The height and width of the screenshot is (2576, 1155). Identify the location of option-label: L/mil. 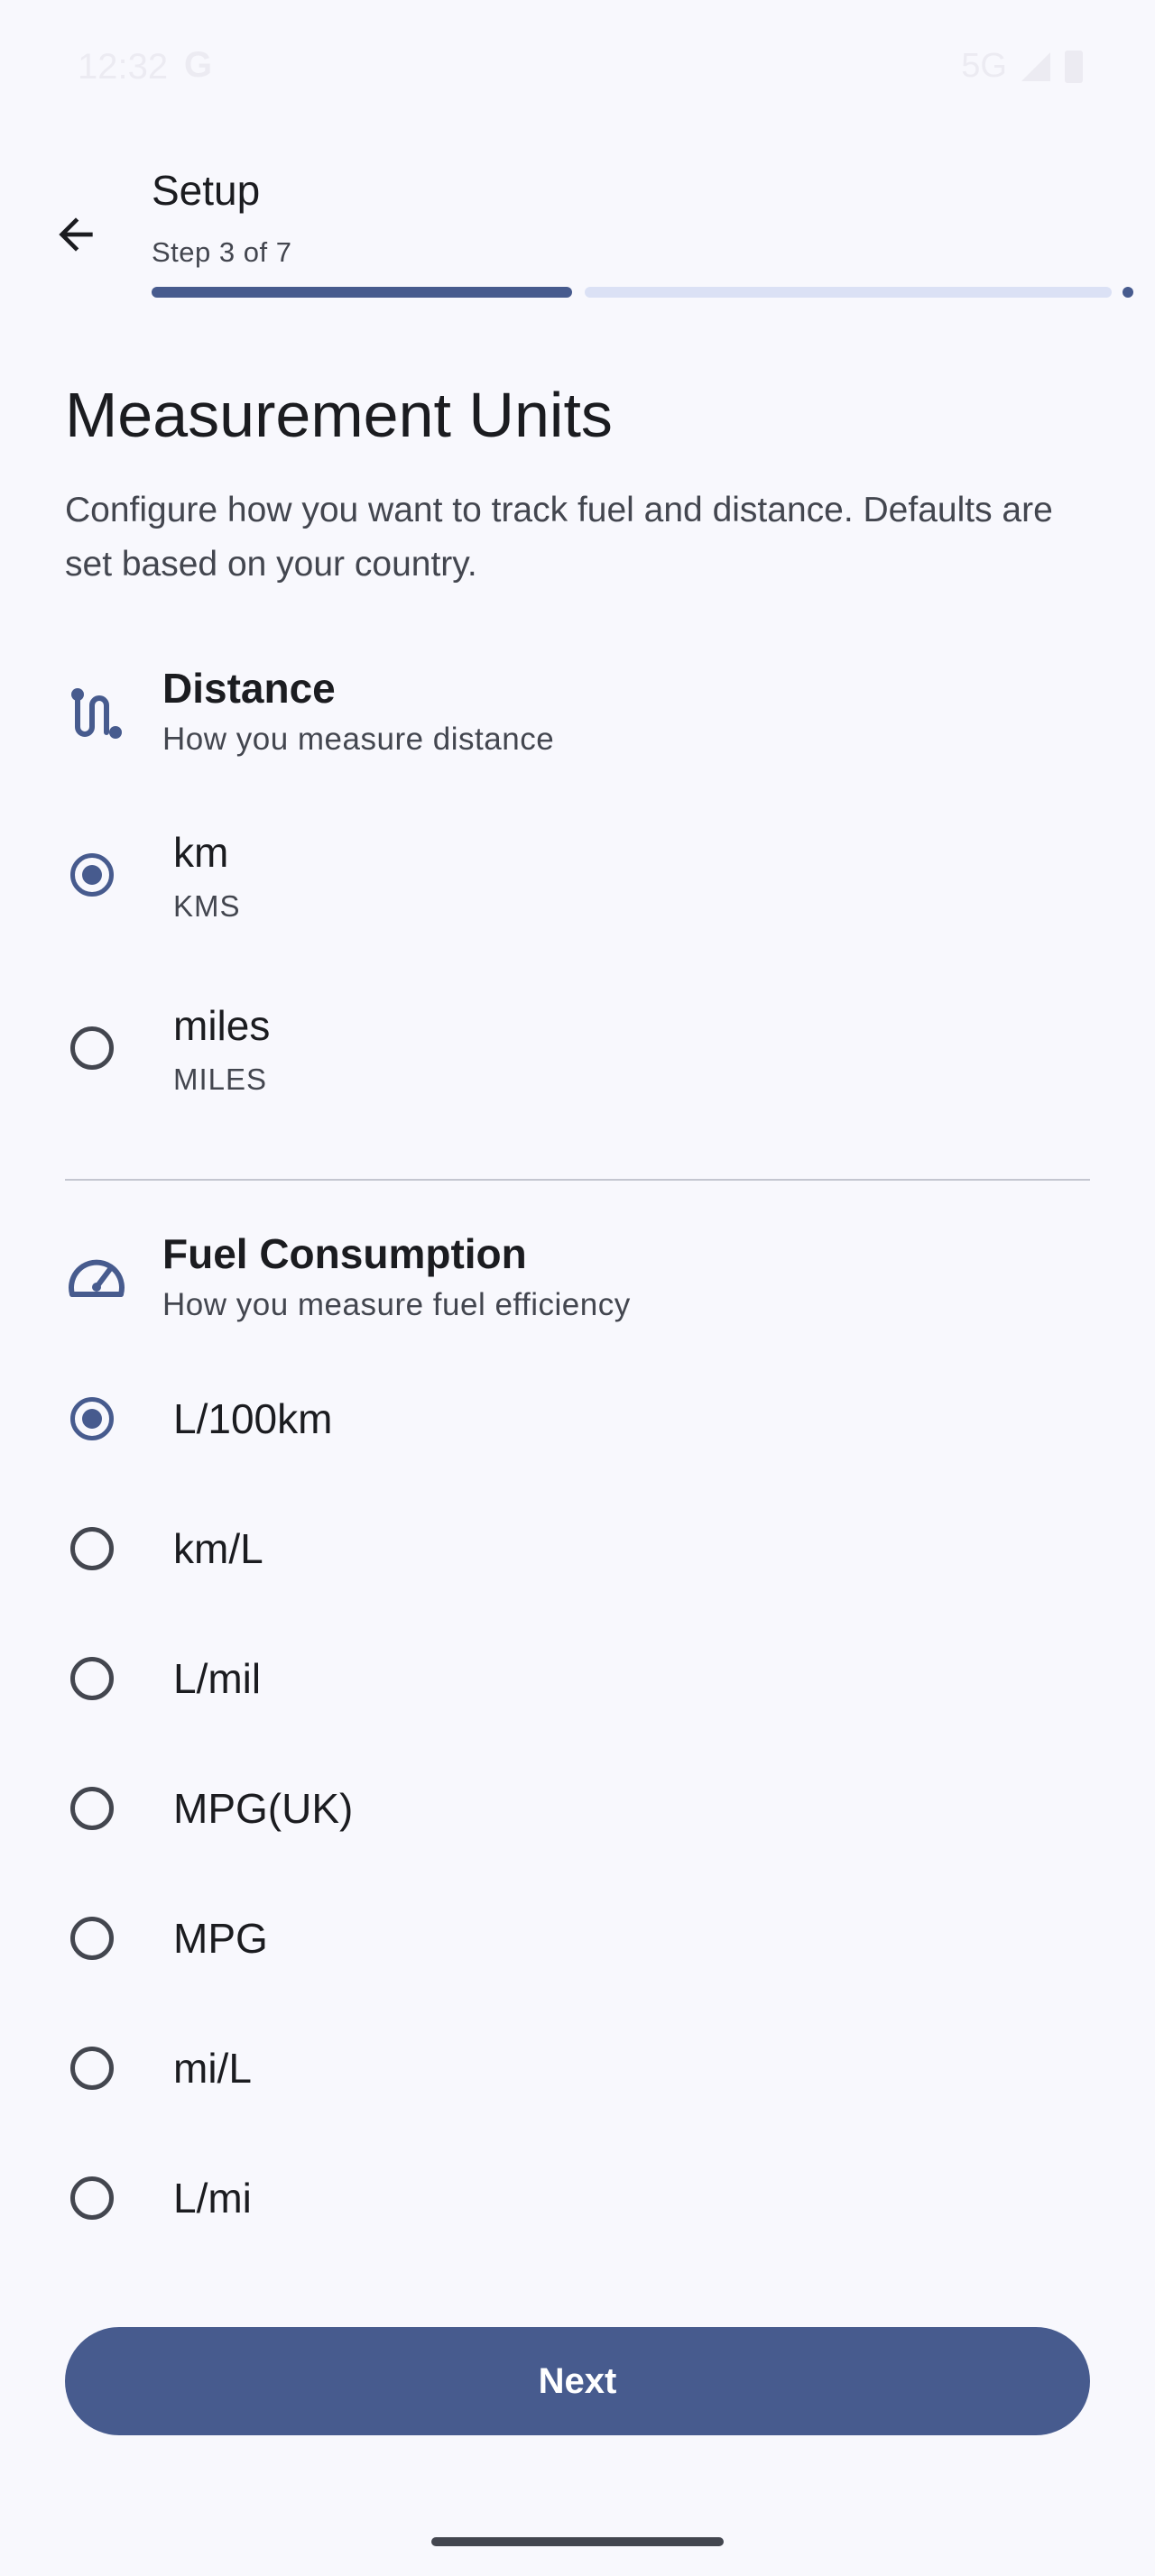
(217, 1678).